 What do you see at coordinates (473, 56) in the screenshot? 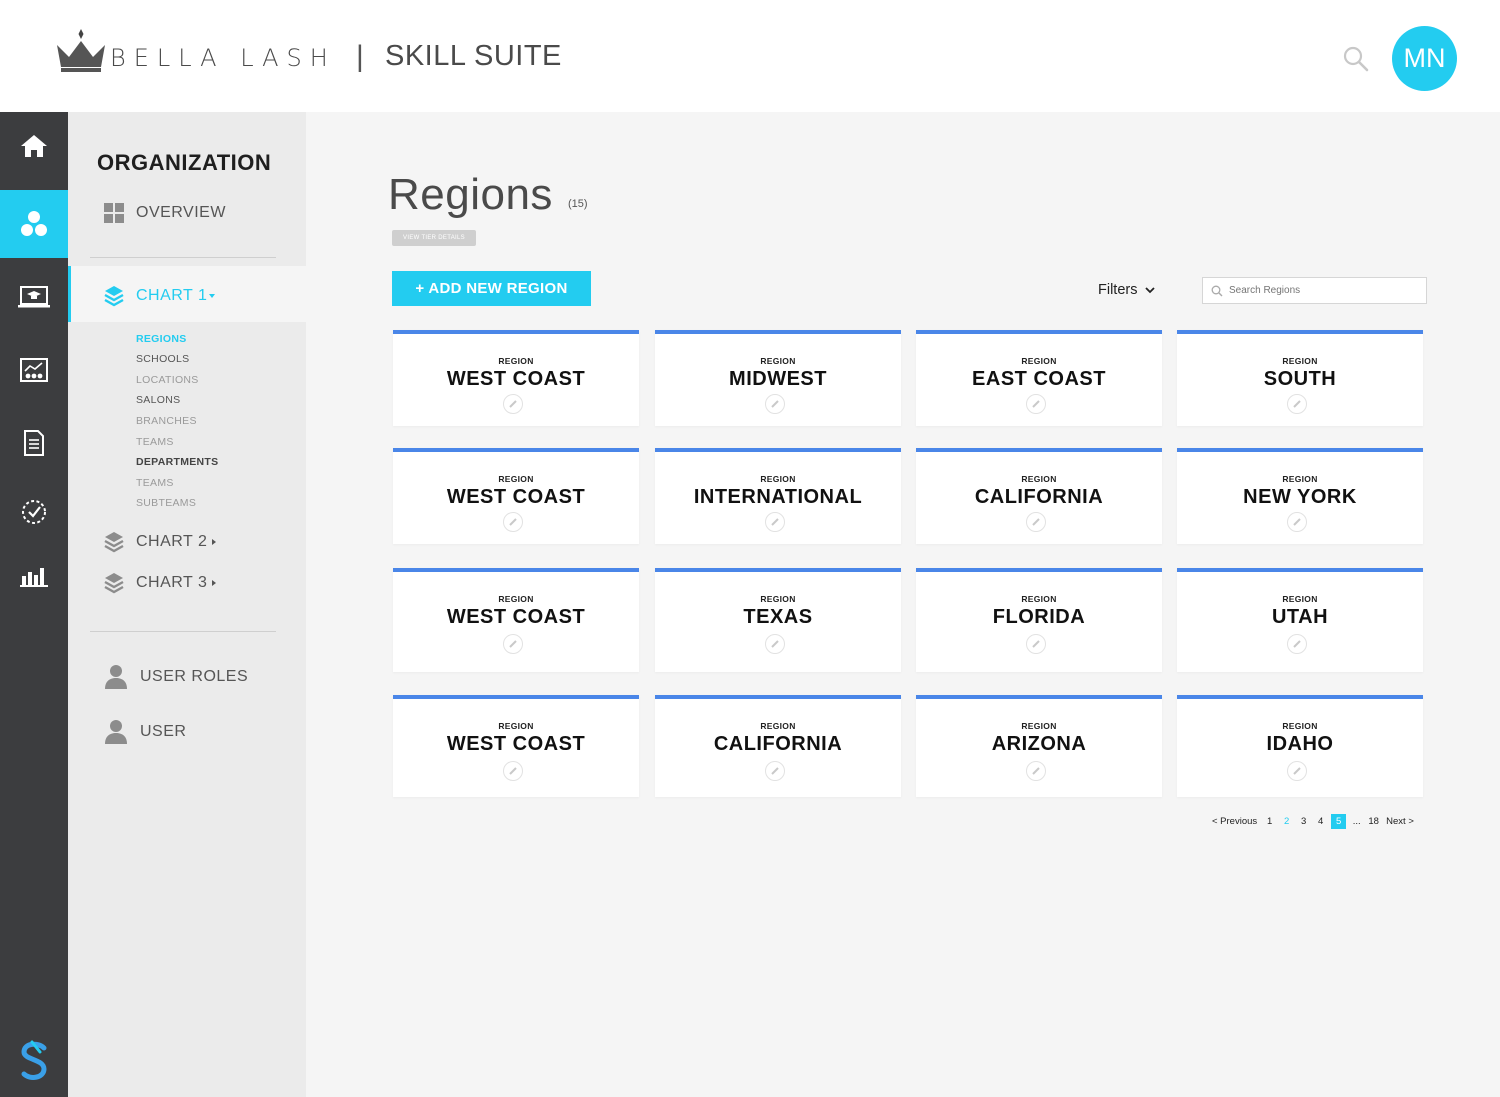
I see `product-name: SKILL SUITE` at bounding box center [473, 56].